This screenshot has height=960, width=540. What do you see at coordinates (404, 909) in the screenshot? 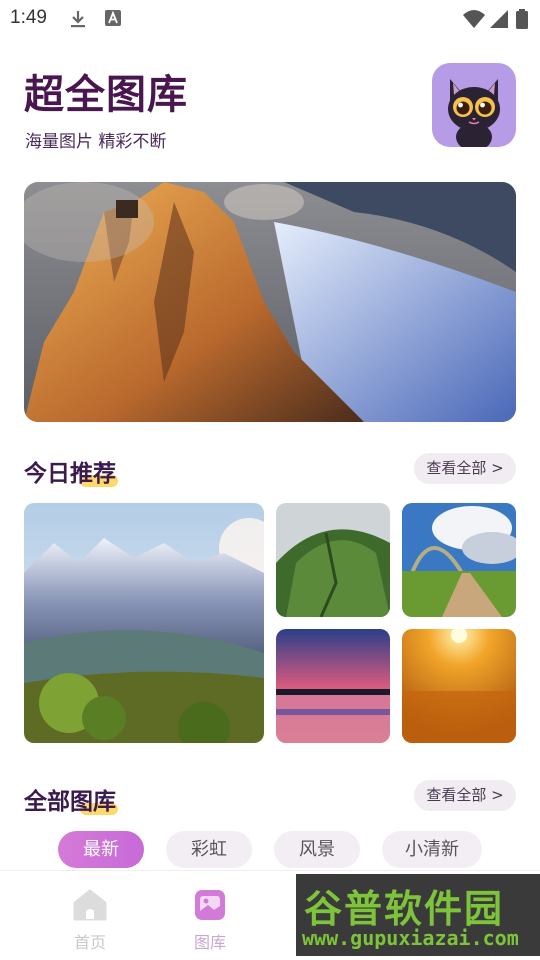
I see `watermark-brand: 谷普软件园` at bounding box center [404, 909].